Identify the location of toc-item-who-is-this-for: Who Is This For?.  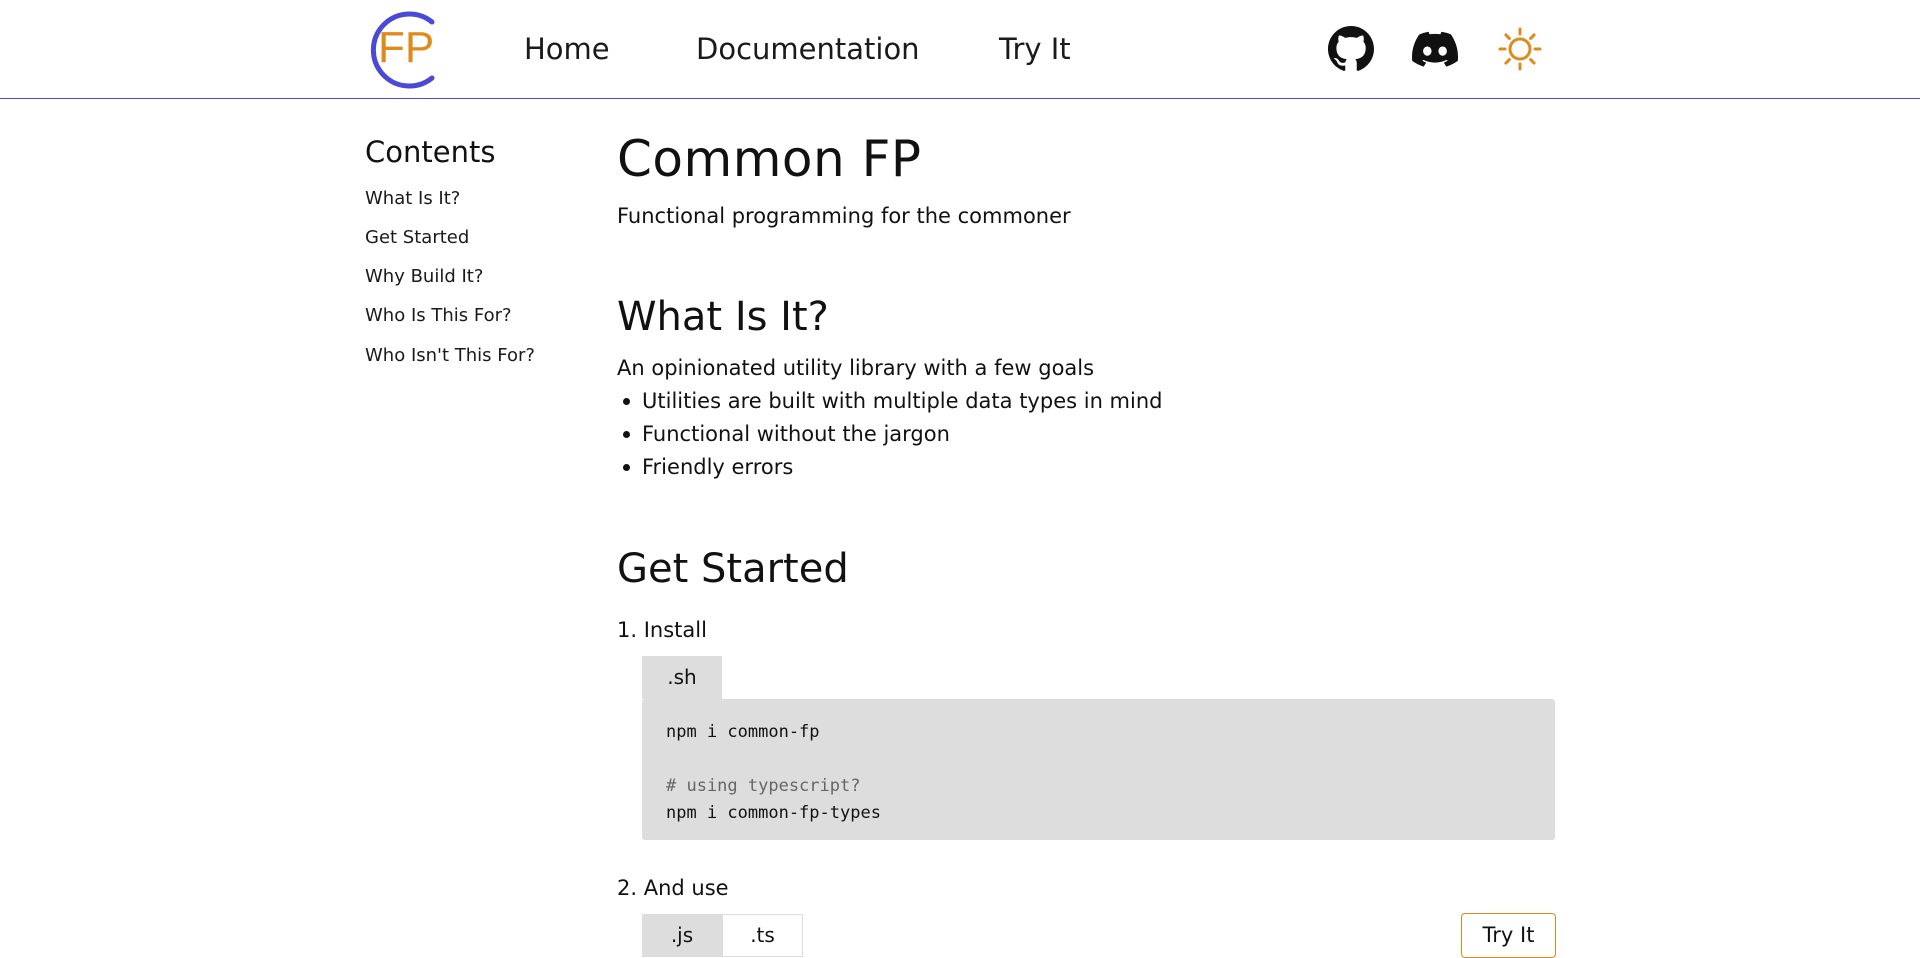
(438, 316).